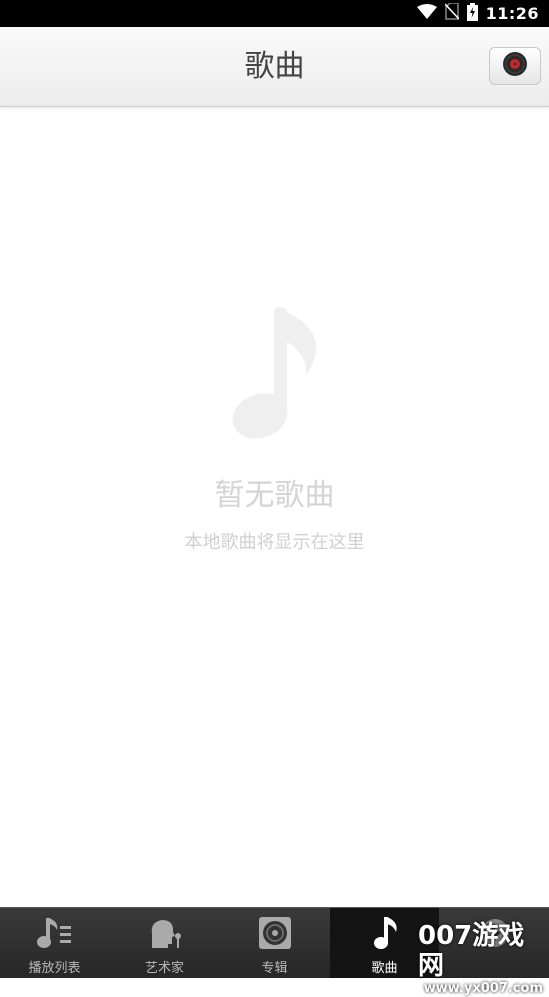 The image size is (549, 997). Describe the element at coordinates (471, 951) in the screenshot. I see `watermark-brand: 007游戏网` at that location.